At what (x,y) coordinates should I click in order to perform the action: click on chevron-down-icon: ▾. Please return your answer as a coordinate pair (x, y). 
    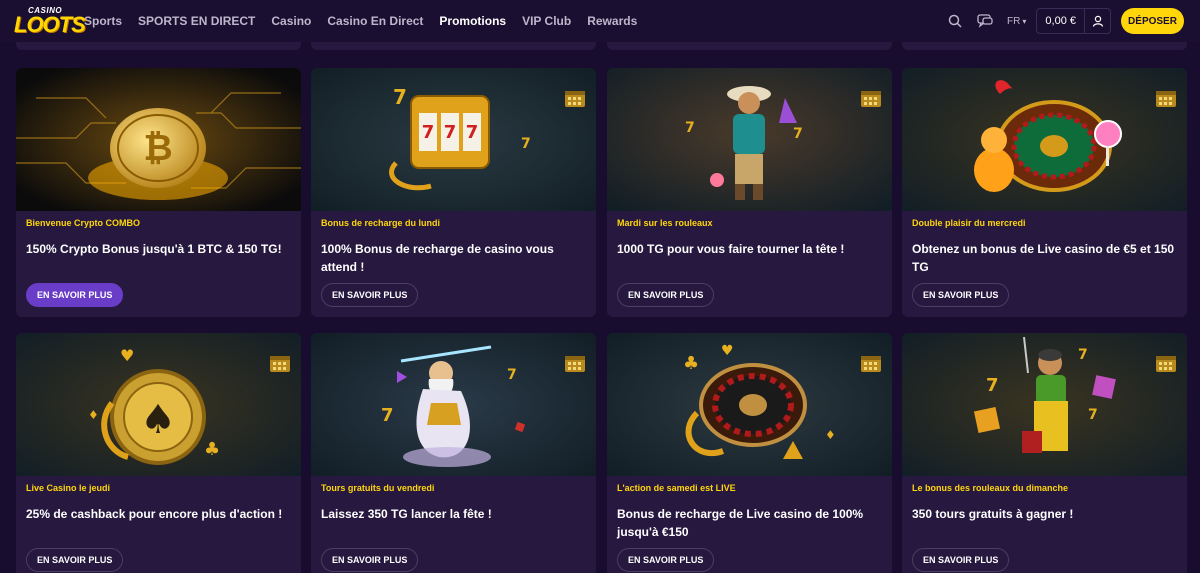
    Looking at the image, I should click on (1024, 21).